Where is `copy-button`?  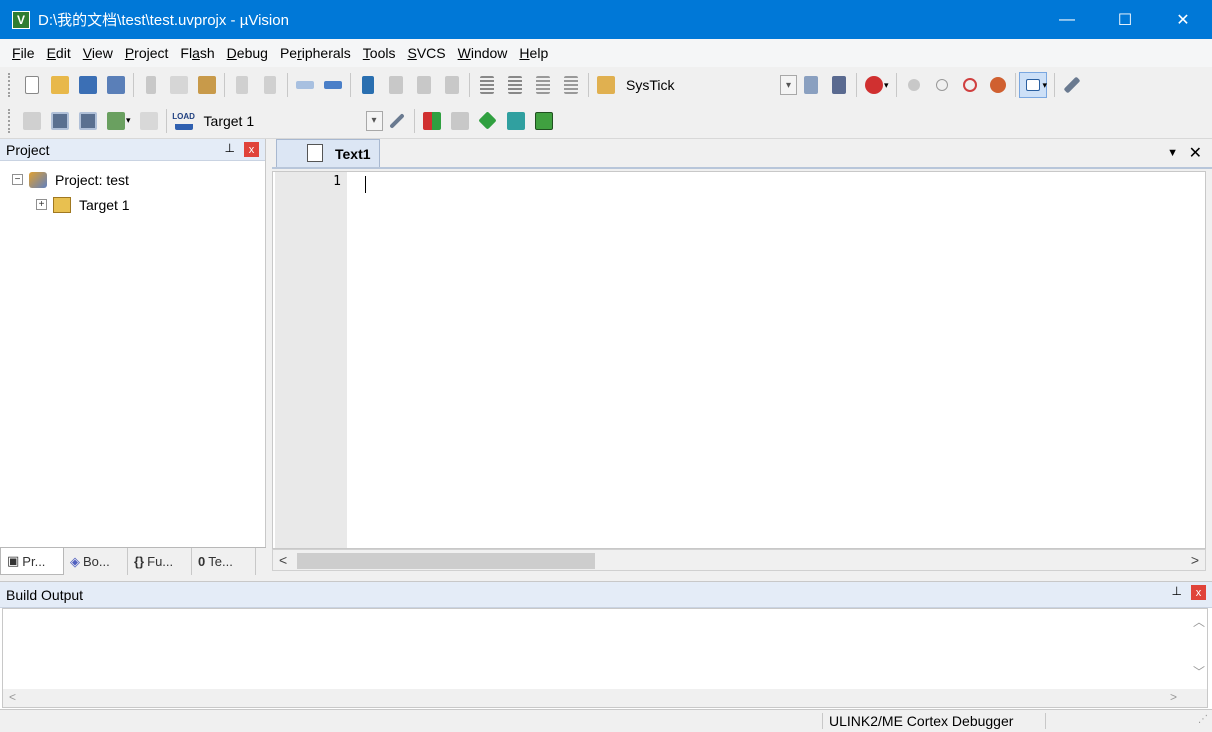 copy-button is located at coordinates (179, 85).